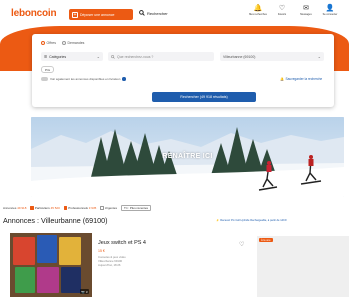 The width and height of the screenshot is (349, 297). I want to click on keyword-placeholder: Que recherchez-vous ?, so click(135, 56).